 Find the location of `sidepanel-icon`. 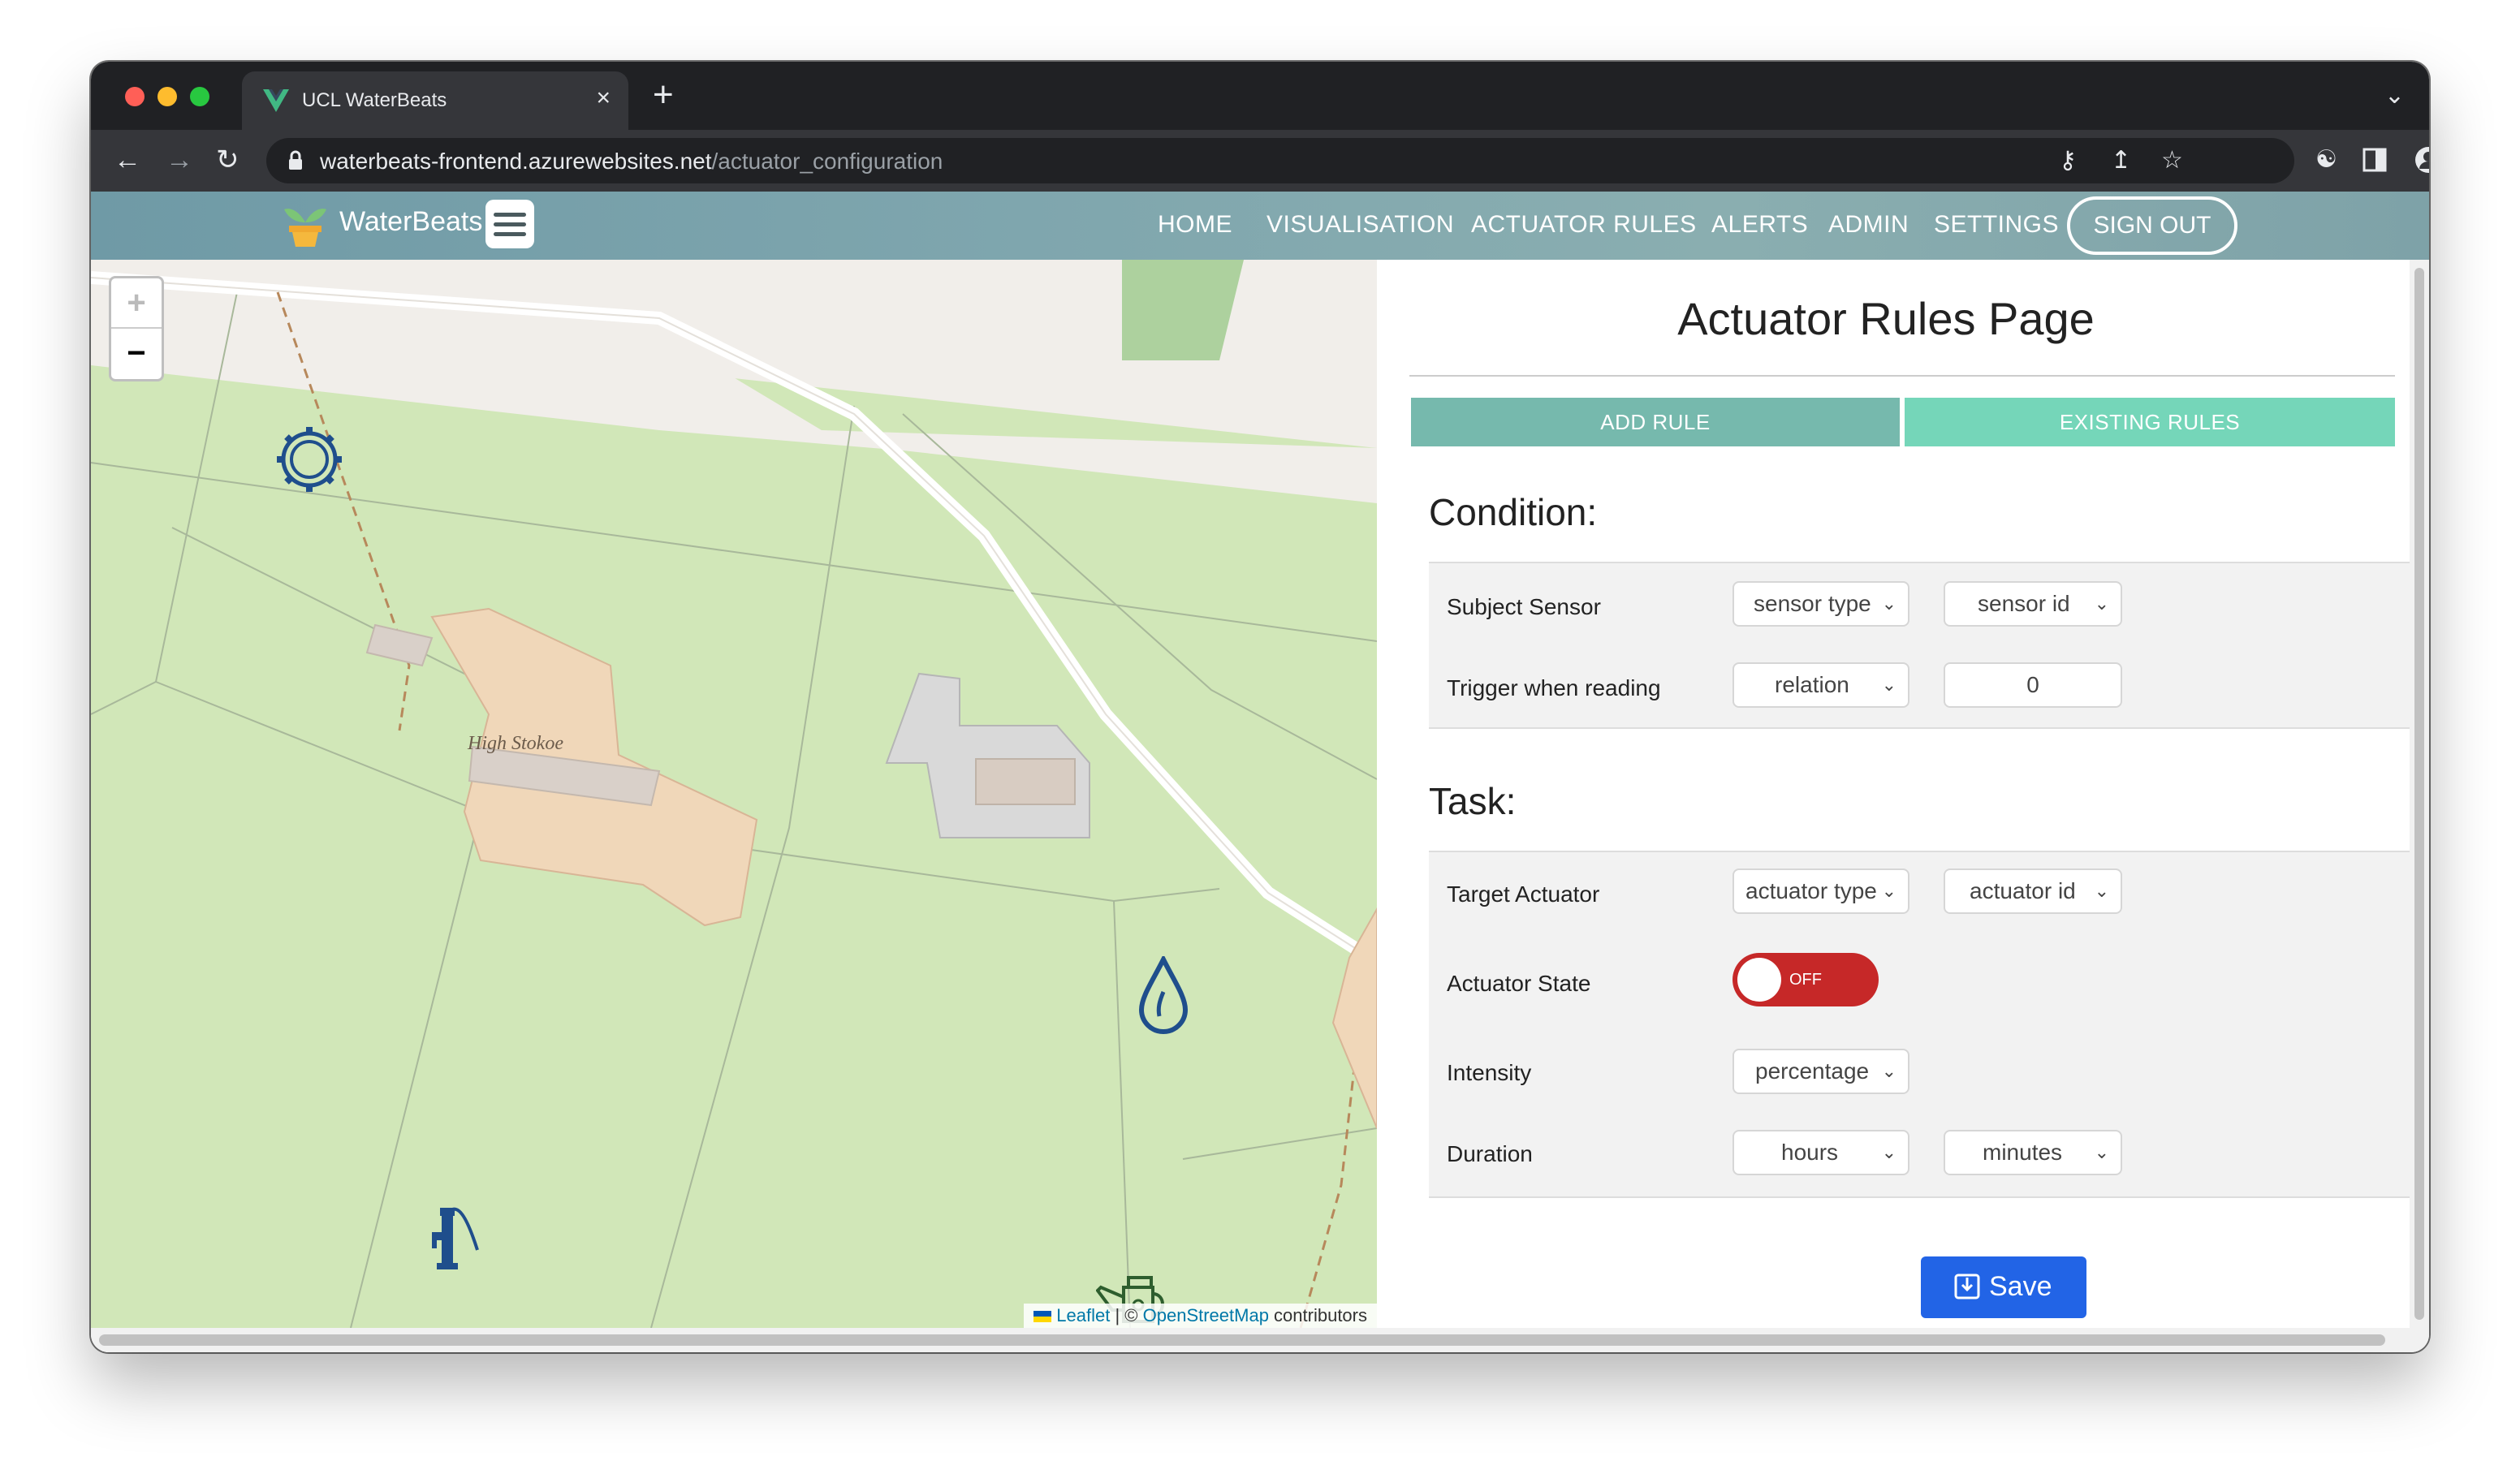

sidepanel-icon is located at coordinates (2374, 160).